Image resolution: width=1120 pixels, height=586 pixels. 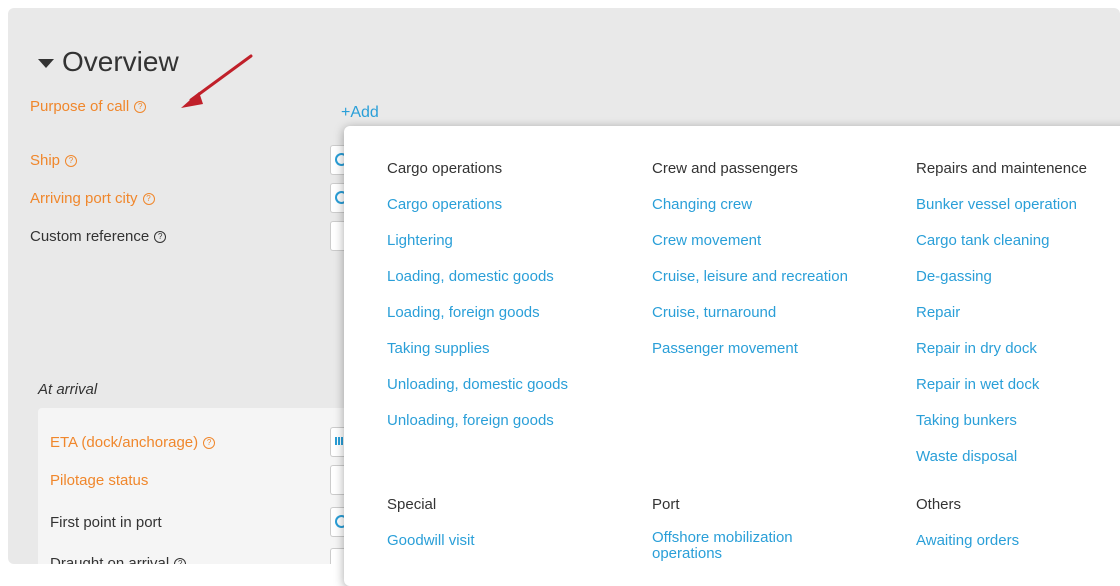 I want to click on overview-section-toggle: Overview, so click(x=108, y=62).